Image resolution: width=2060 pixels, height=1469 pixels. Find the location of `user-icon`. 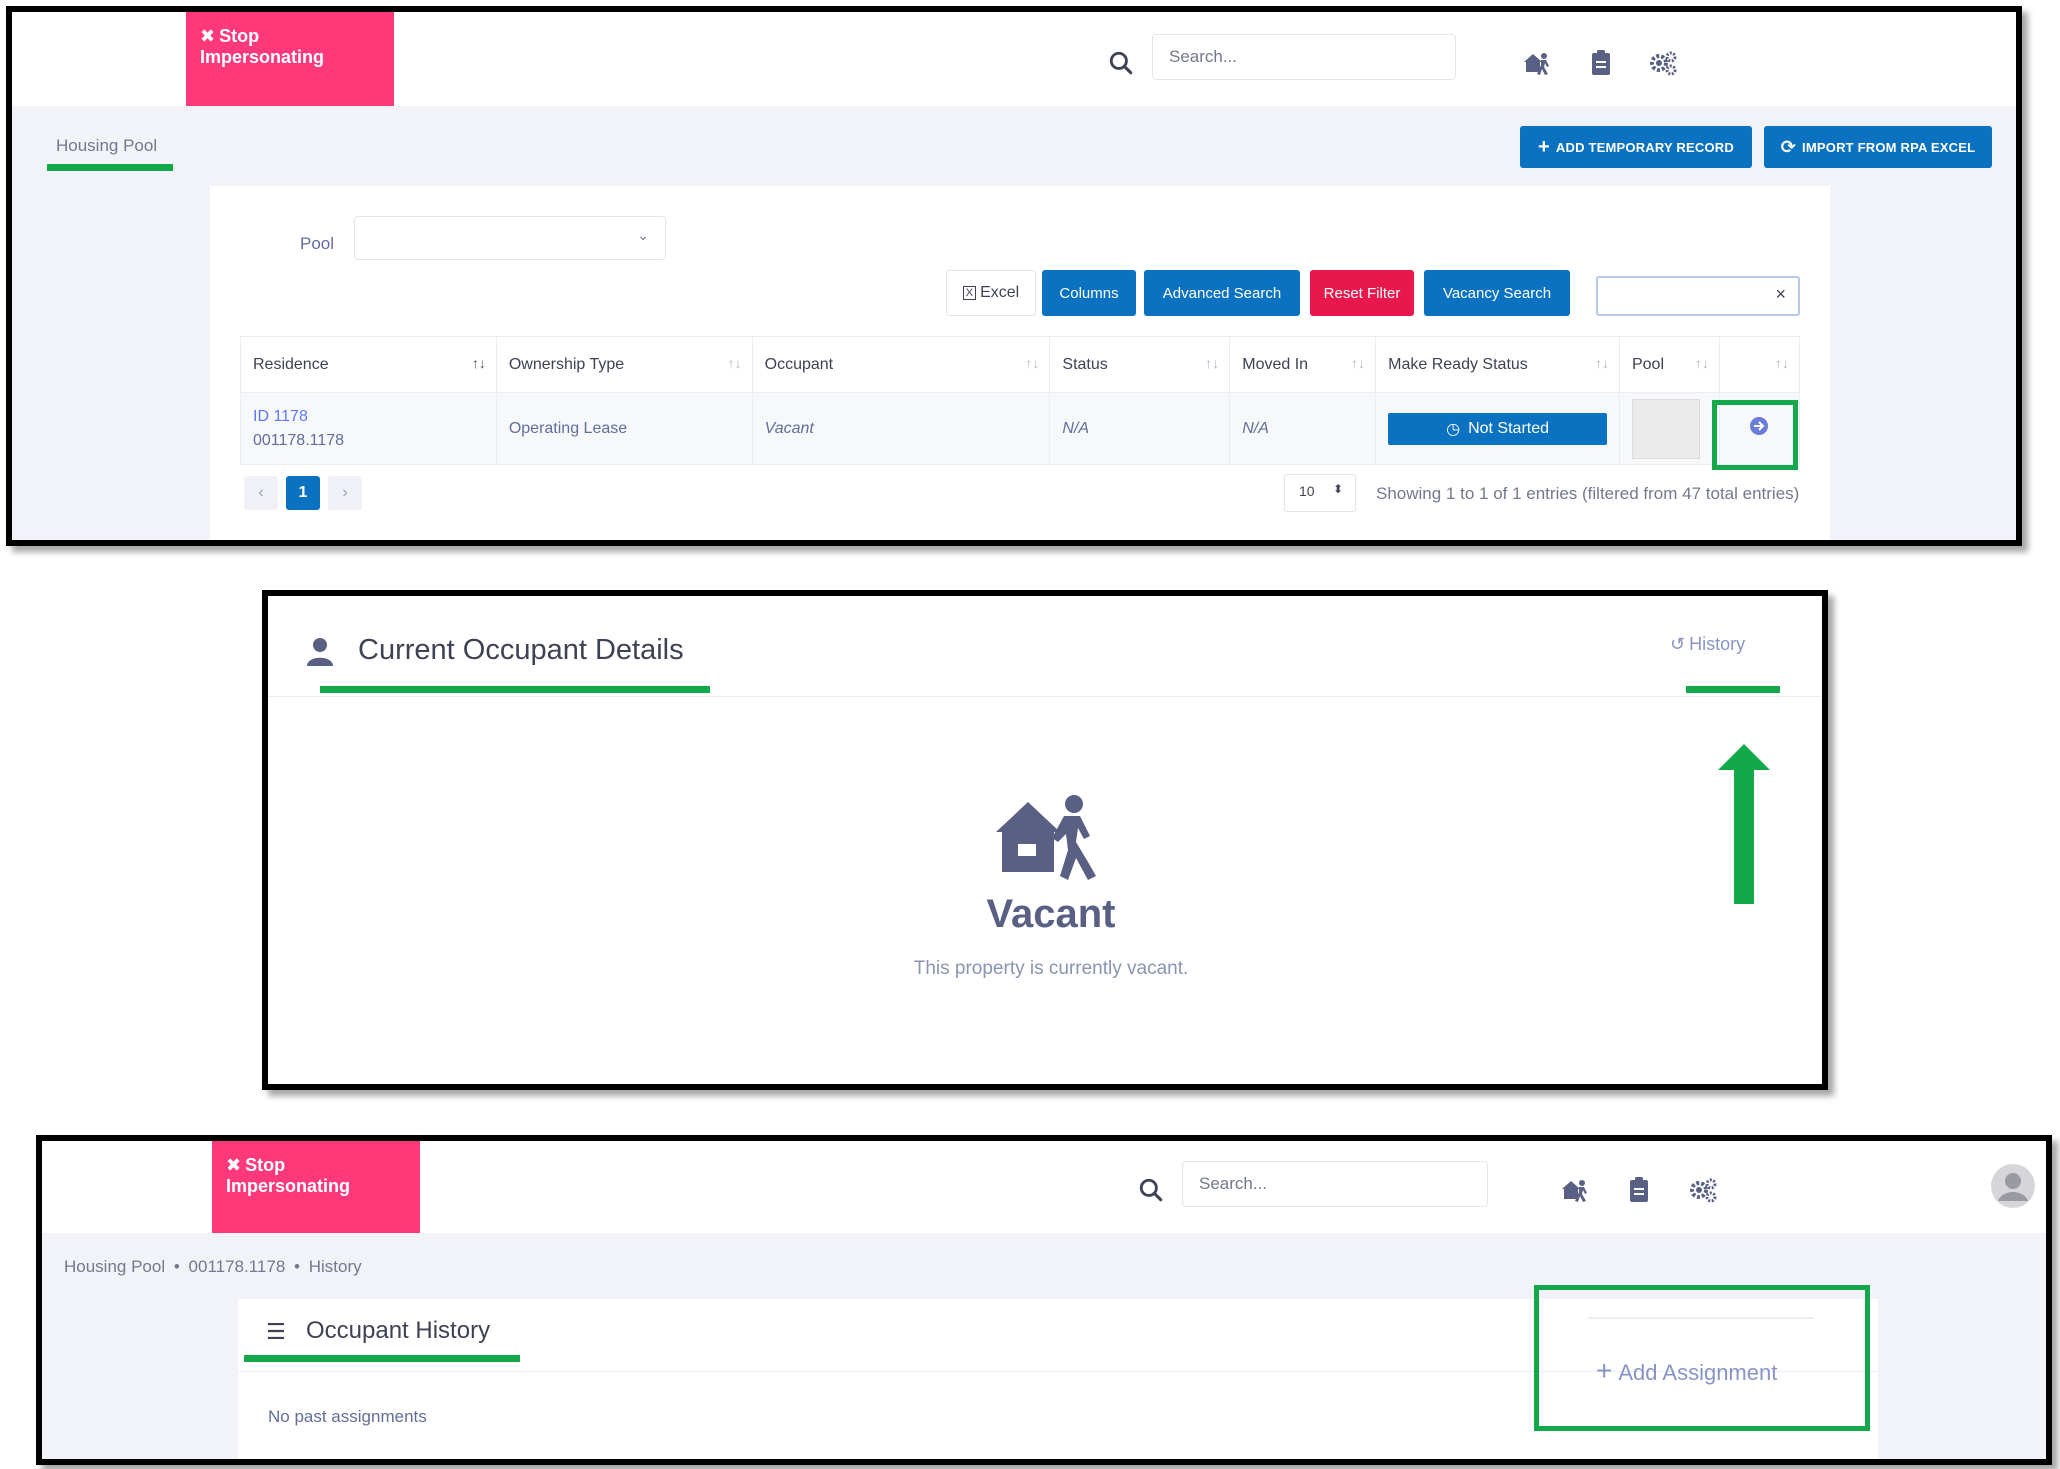

user-icon is located at coordinates (320, 652).